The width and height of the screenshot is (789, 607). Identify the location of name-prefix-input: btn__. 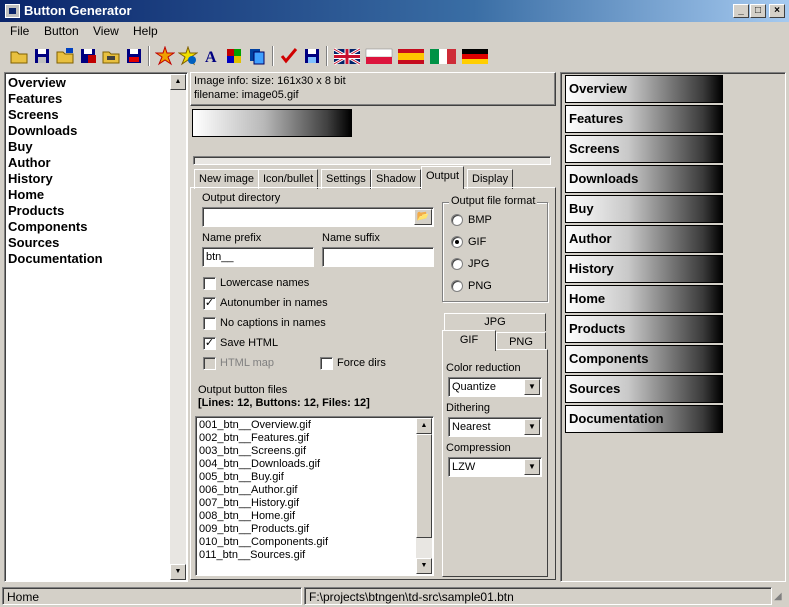
(258, 257).